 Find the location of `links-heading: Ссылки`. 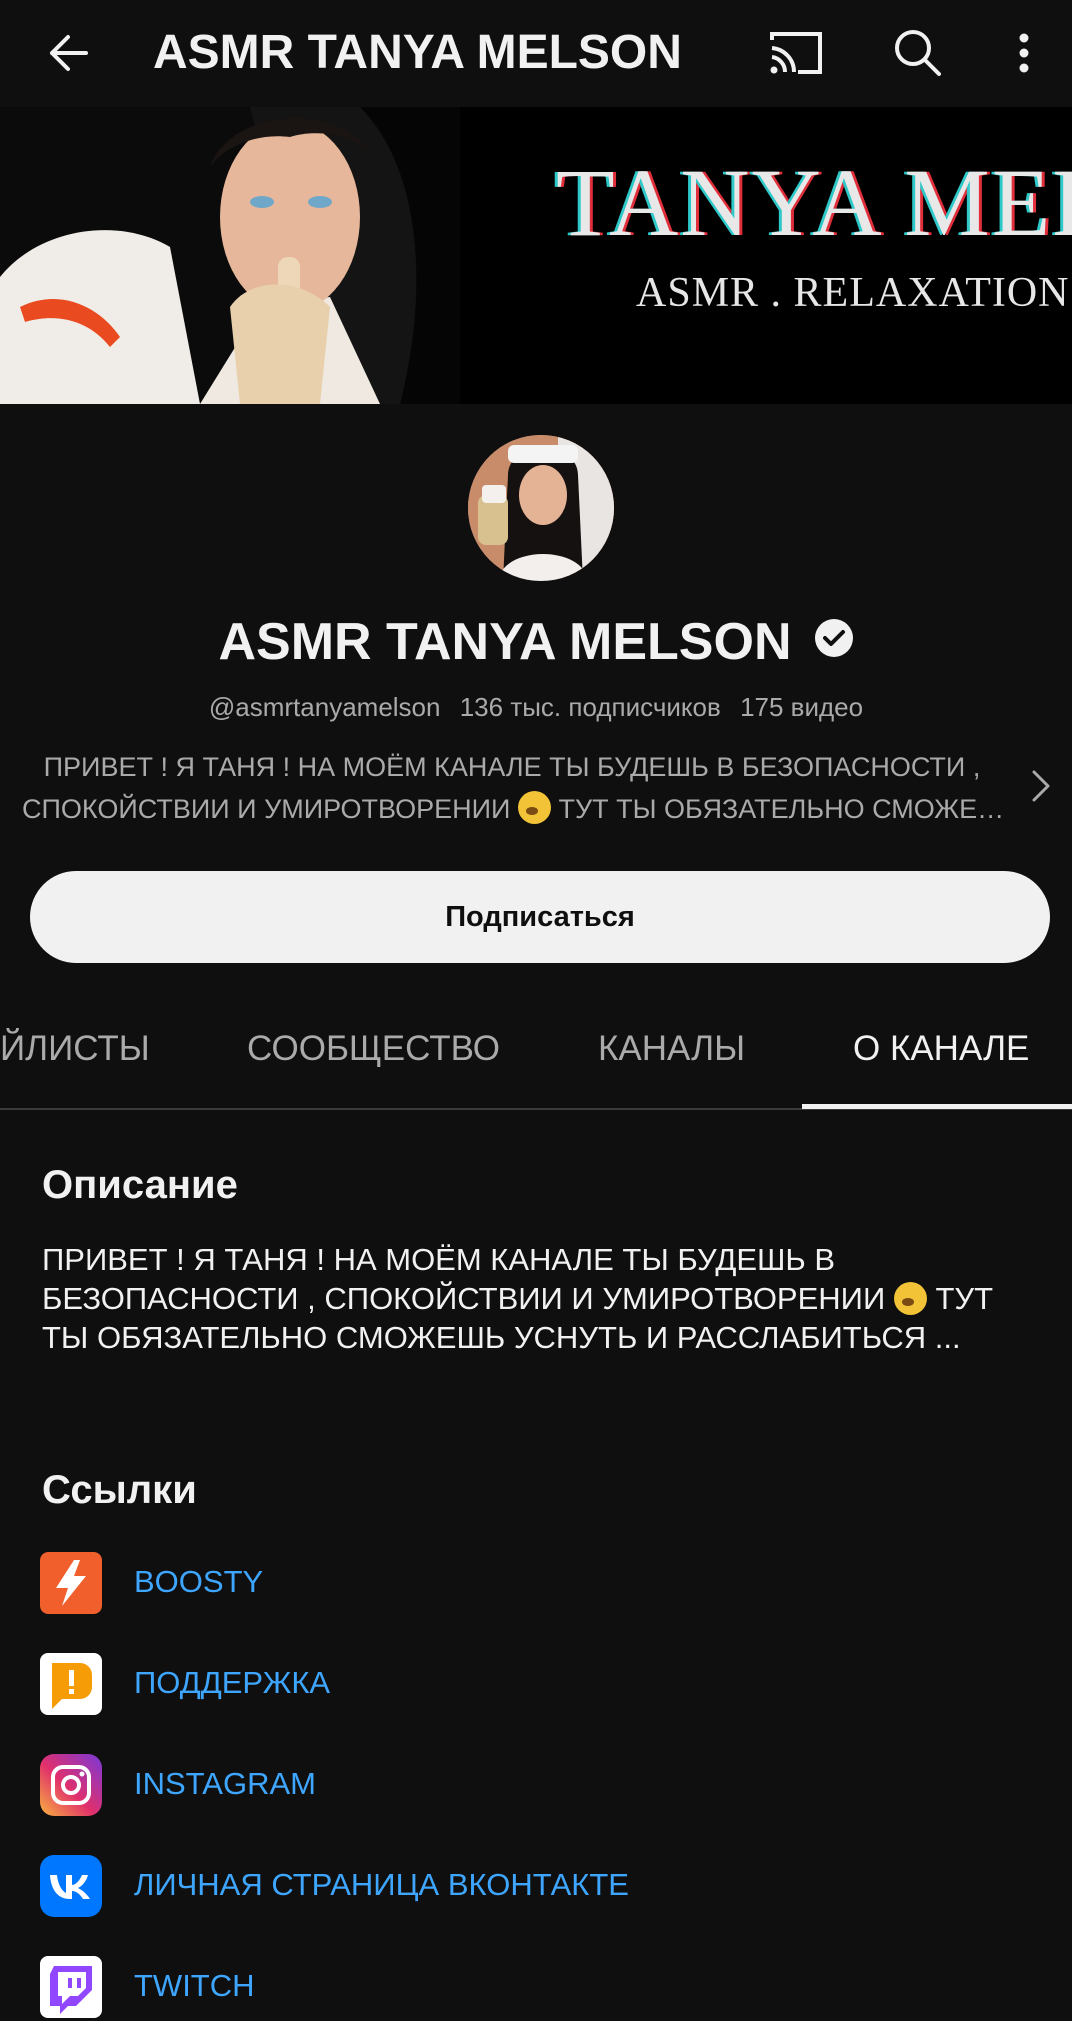

links-heading: Ссылки is located at coordinates (119, 1490).